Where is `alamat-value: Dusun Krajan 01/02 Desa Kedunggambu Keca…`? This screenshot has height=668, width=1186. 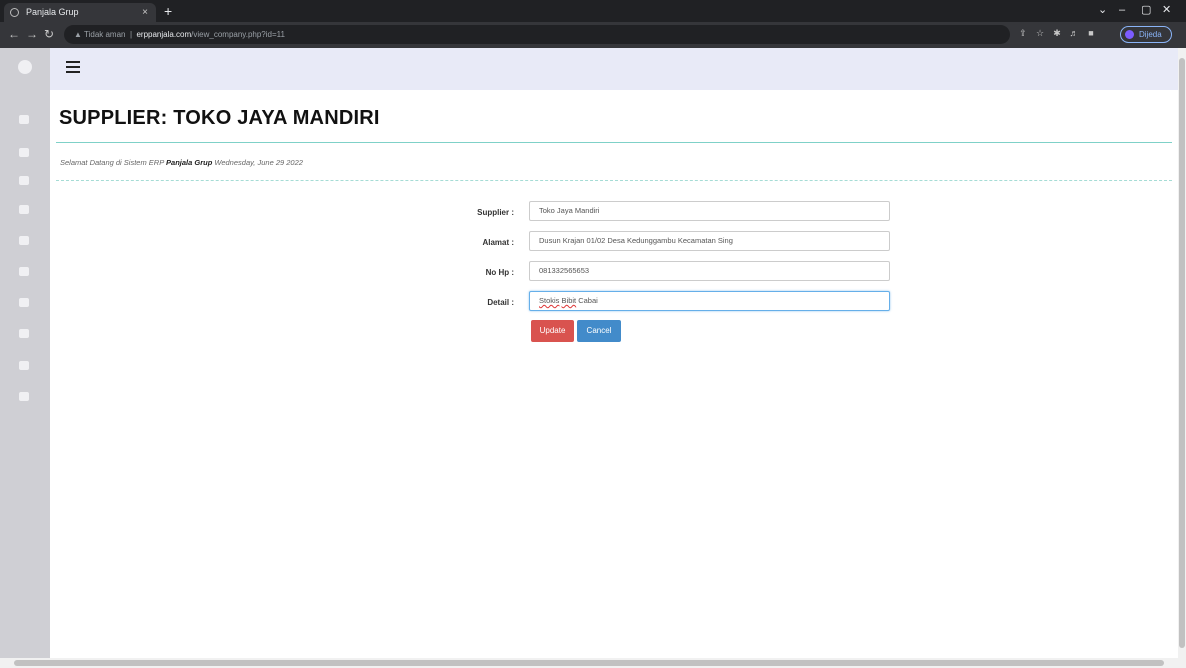 alamat-value: Dusun Krajan 01/02 Desa Kedunggambu Keca… is located at coordinates (636, 240).